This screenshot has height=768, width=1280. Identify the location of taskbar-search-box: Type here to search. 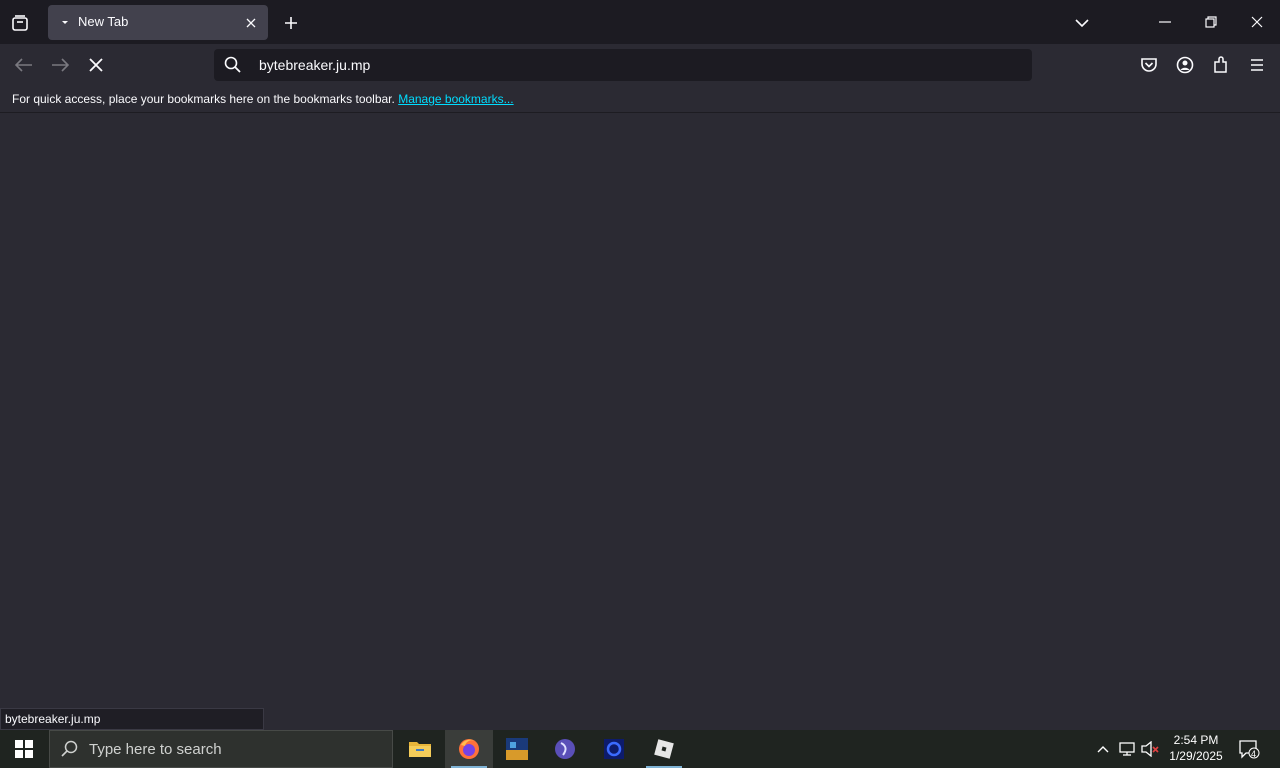
(221, 749).